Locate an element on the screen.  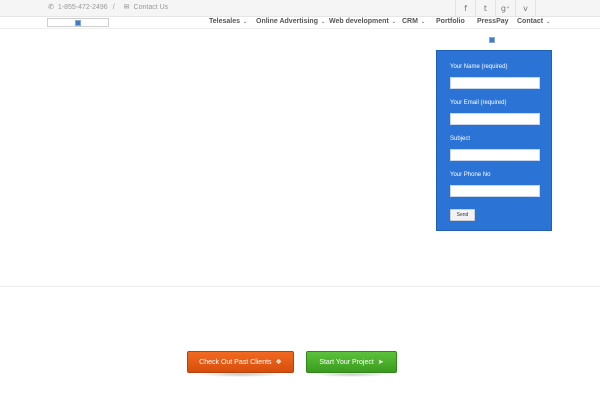
nav-item-online-advertising: Online Advertising ⌄ is located at coordinates (290, 21).